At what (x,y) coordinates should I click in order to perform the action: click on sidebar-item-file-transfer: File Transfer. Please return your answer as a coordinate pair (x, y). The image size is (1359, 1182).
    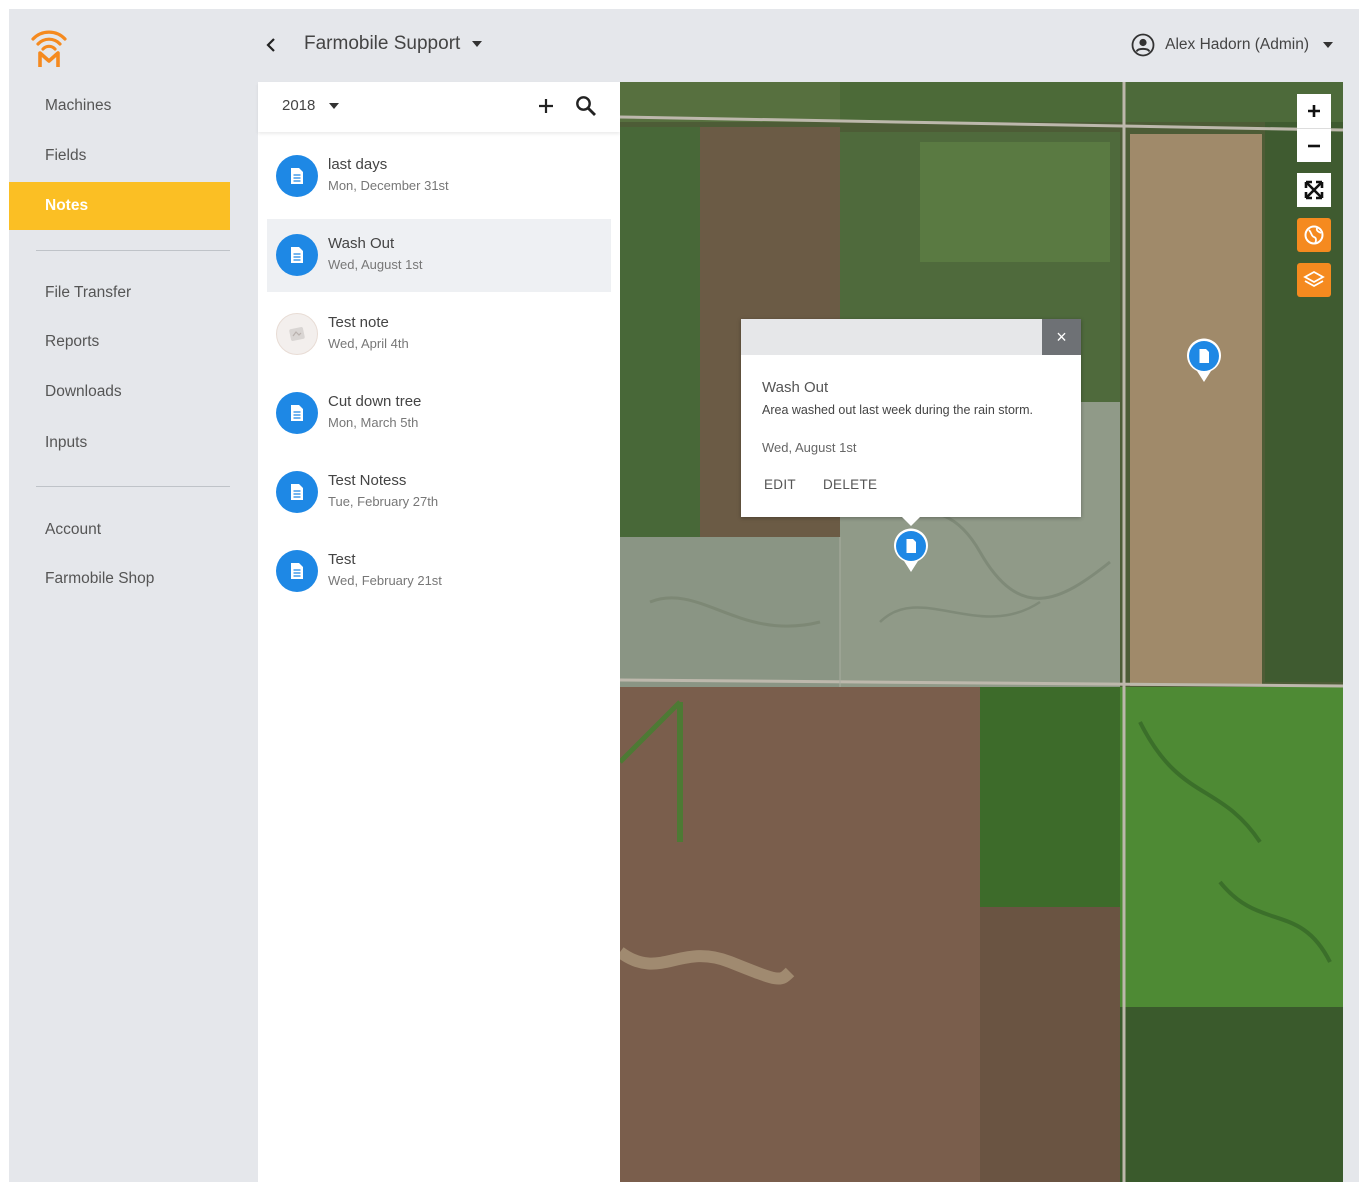
    Looking at the image, I should click on (119, 293).